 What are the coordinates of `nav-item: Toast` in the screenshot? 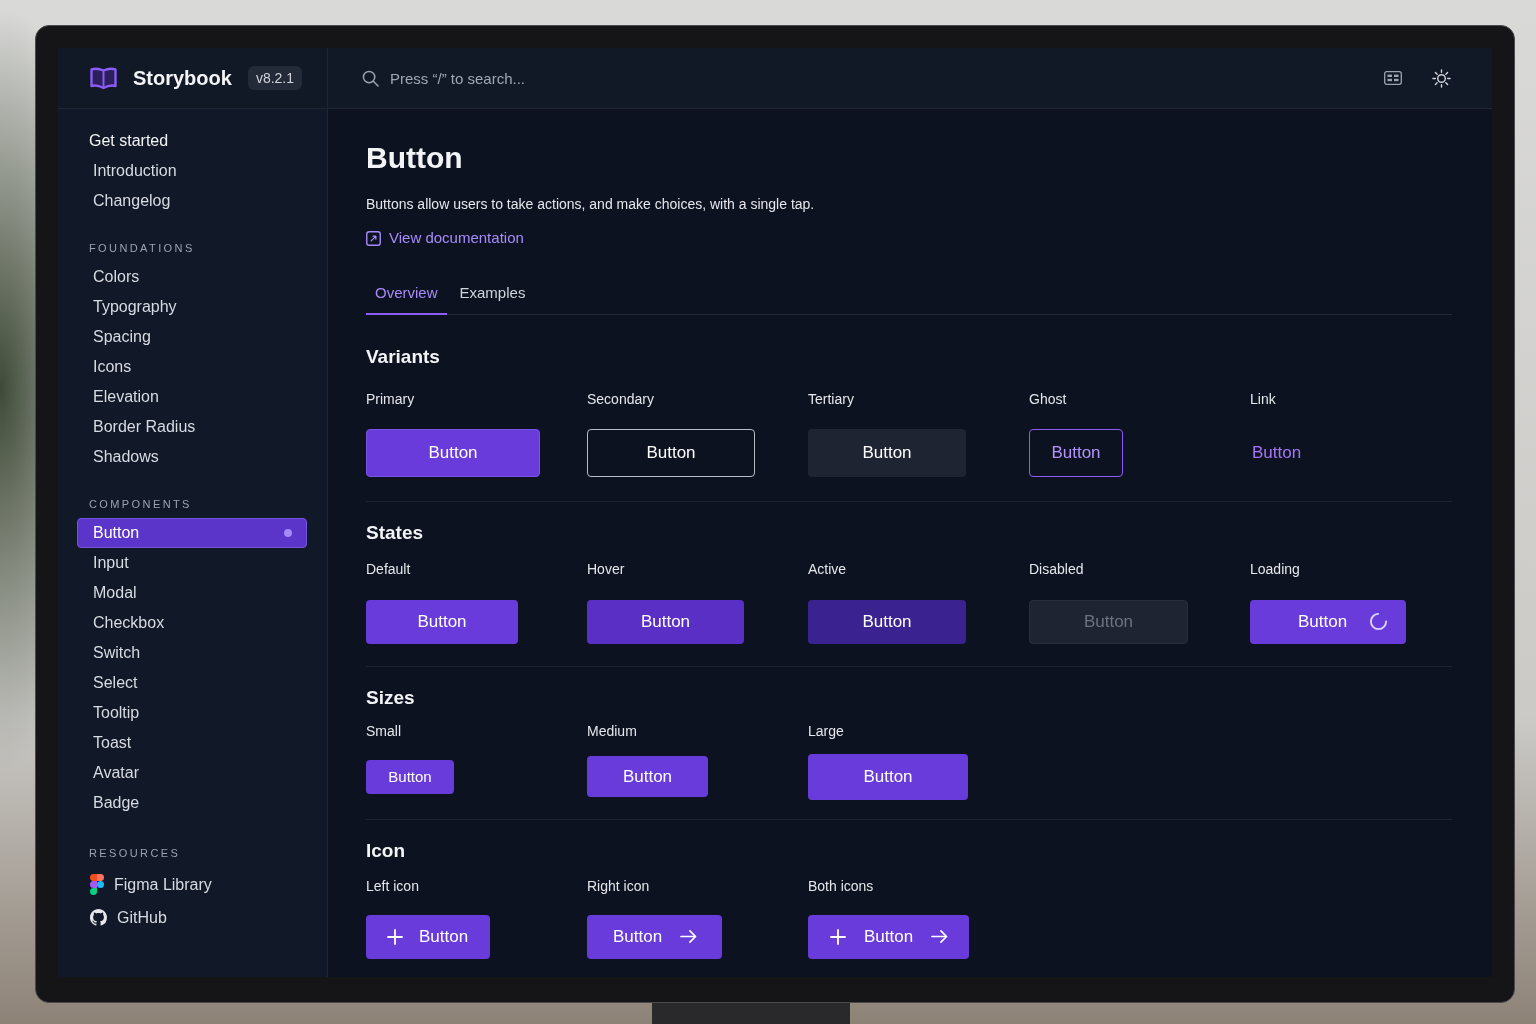 It's located at (192, 743).